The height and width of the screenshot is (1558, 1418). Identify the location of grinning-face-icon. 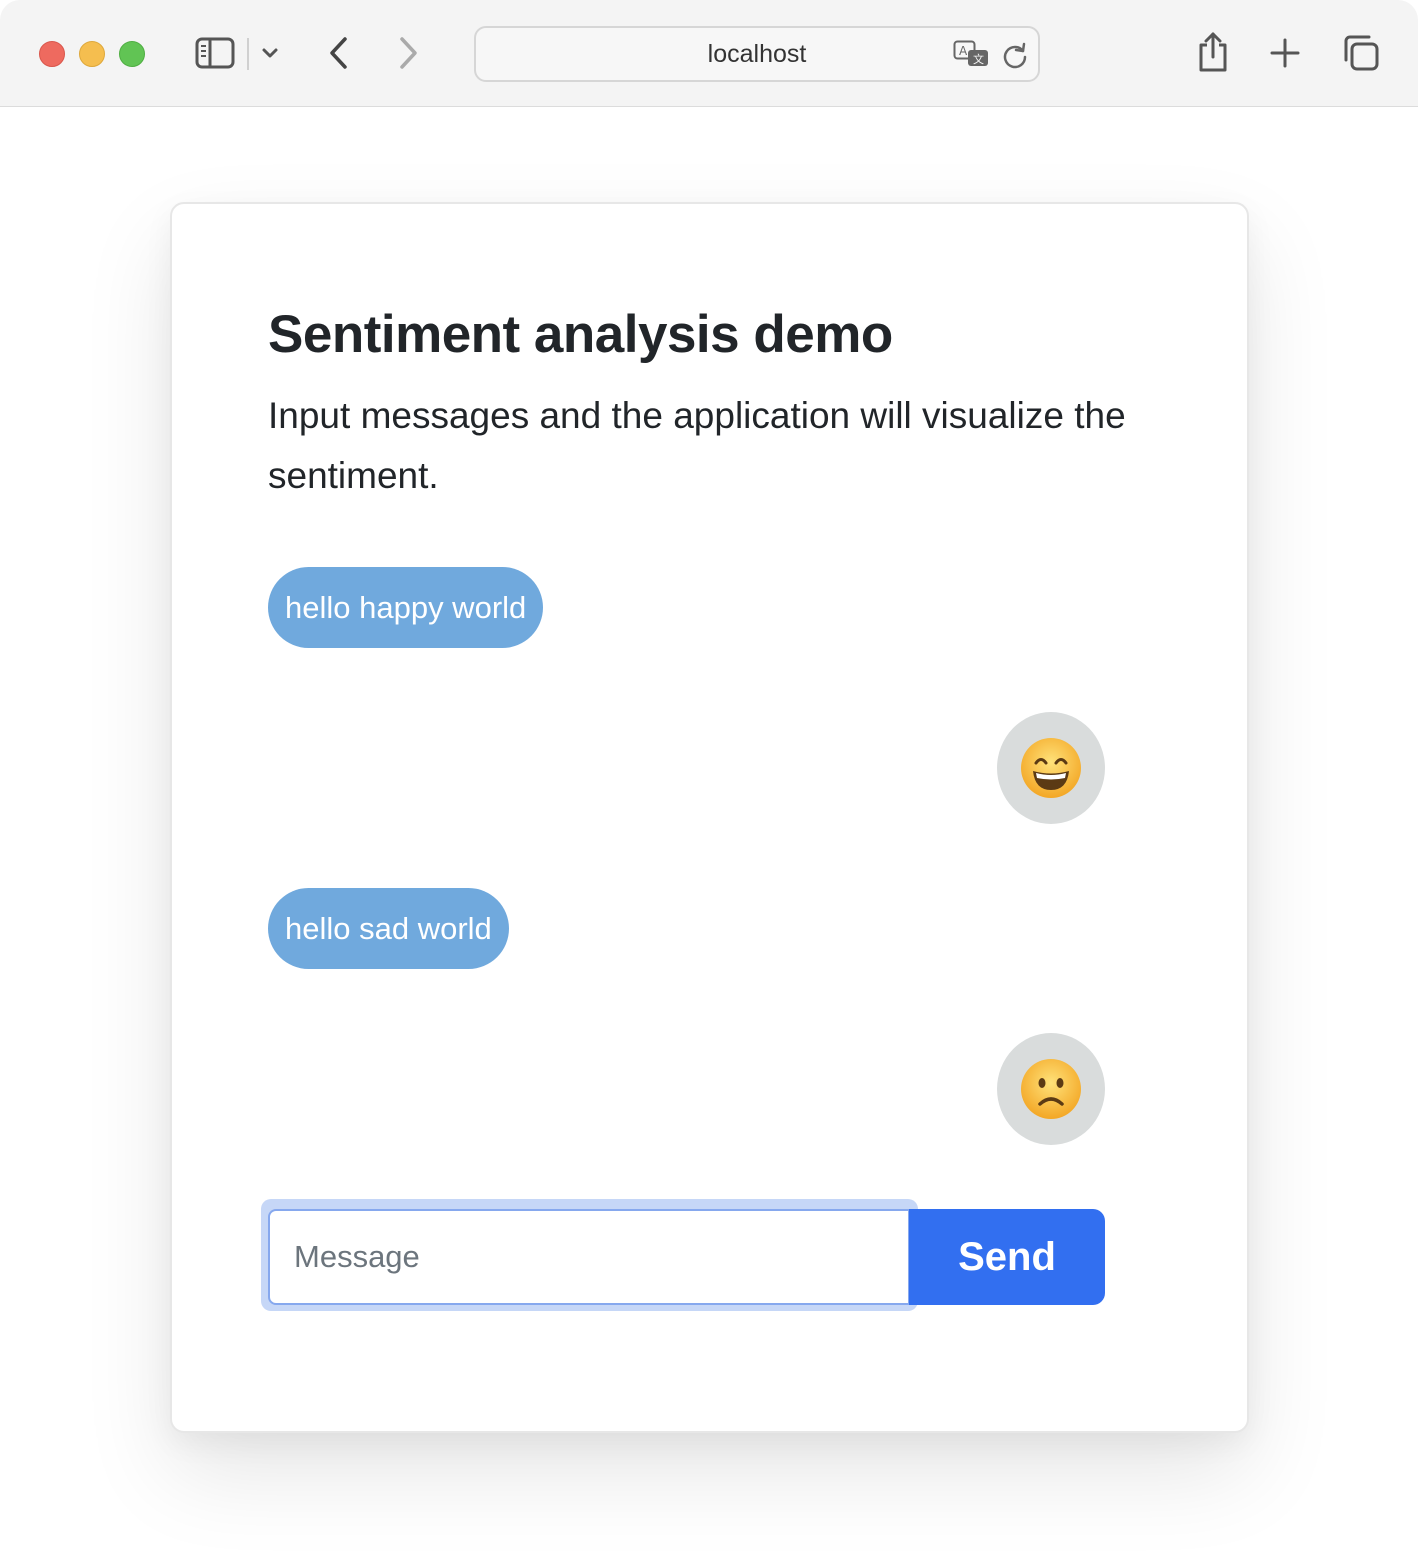
(1051, 768).